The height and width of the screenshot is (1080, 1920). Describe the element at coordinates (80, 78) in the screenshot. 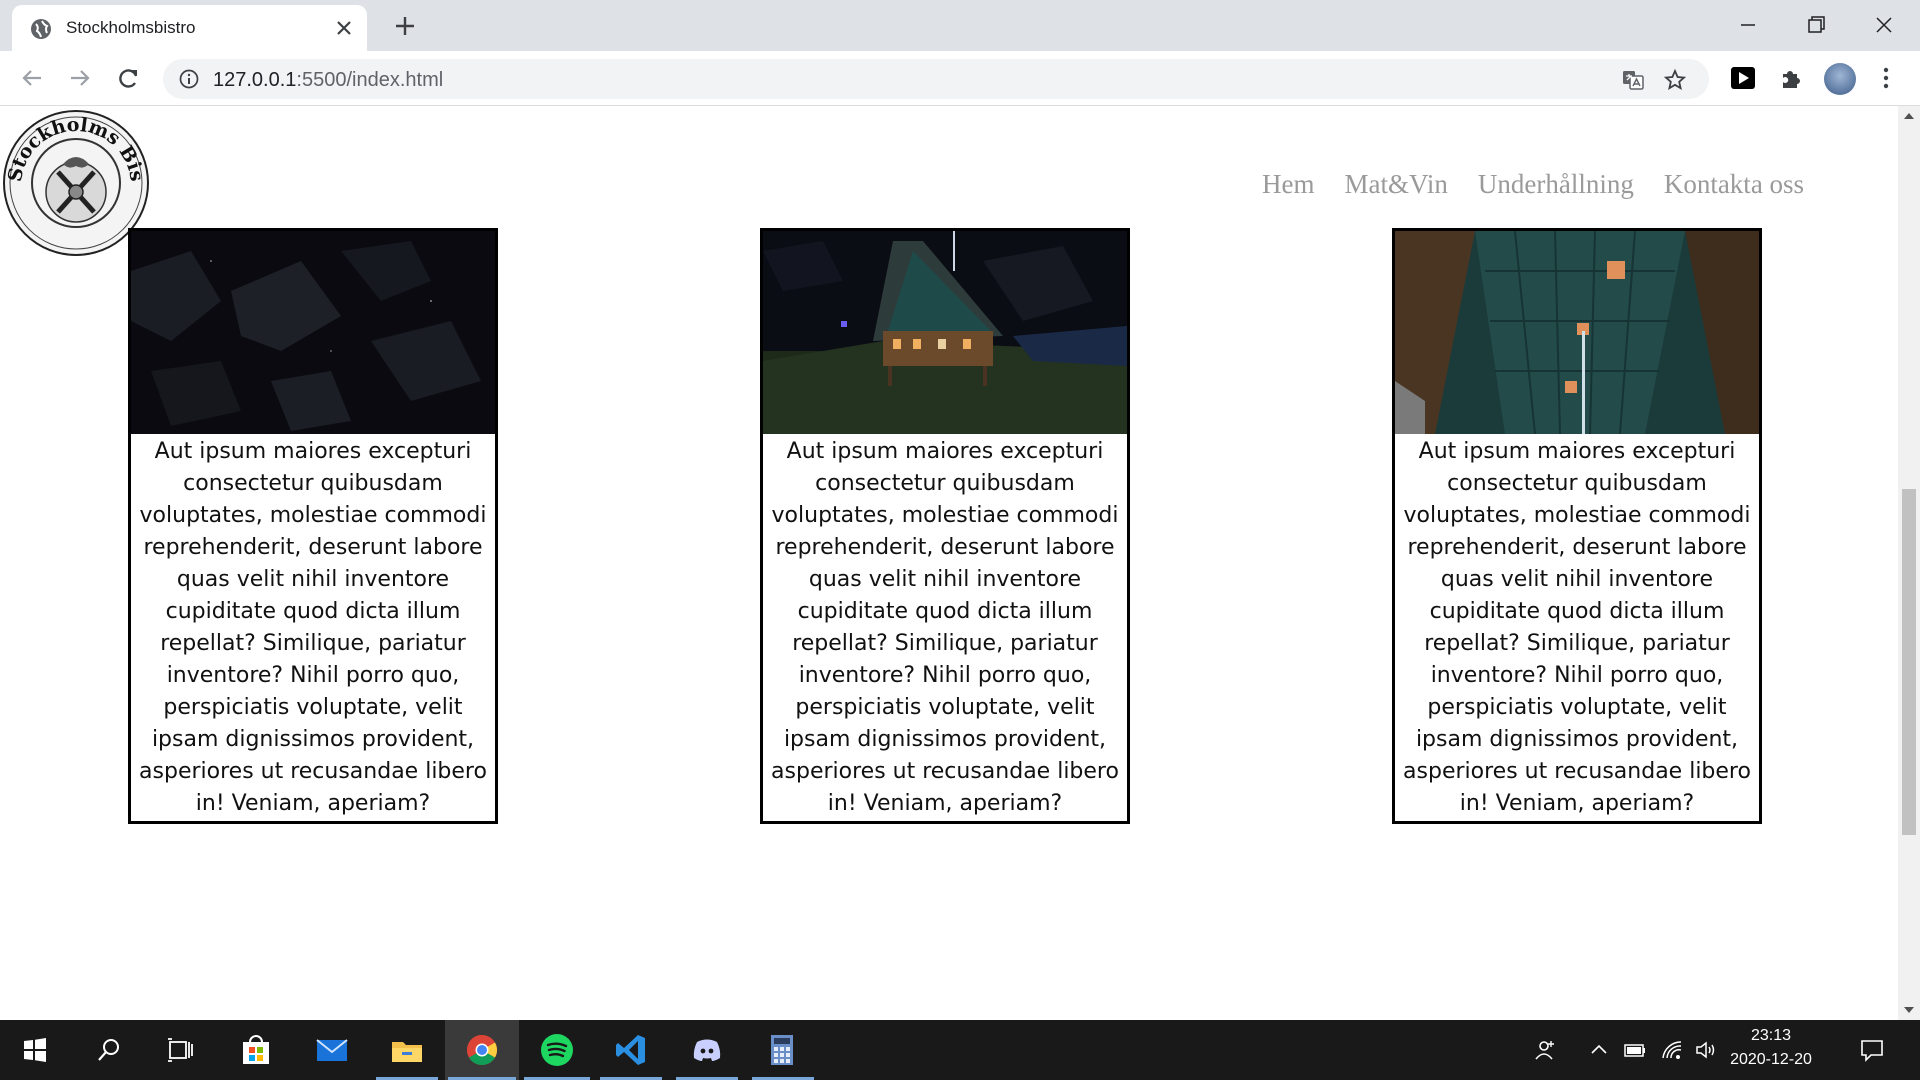

I see `forward-icon` at that location.